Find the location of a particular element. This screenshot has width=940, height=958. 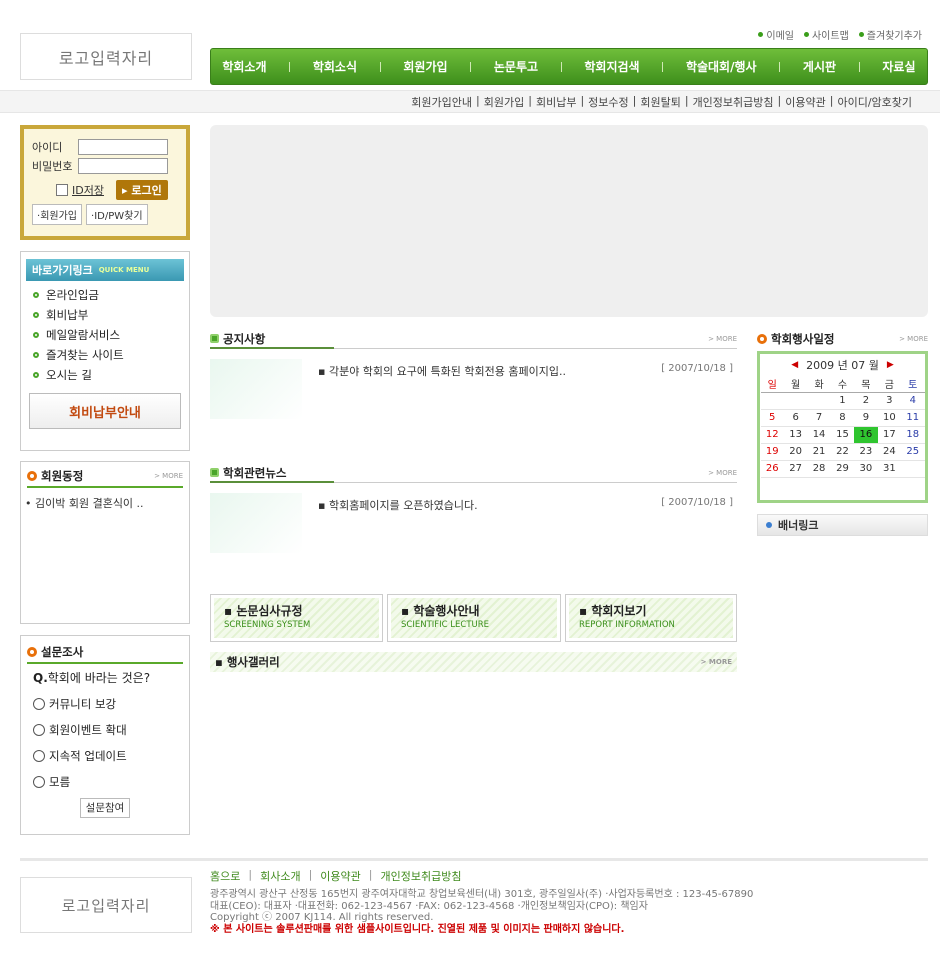

weekday-label: 토 is located at coordinates (913, 384).